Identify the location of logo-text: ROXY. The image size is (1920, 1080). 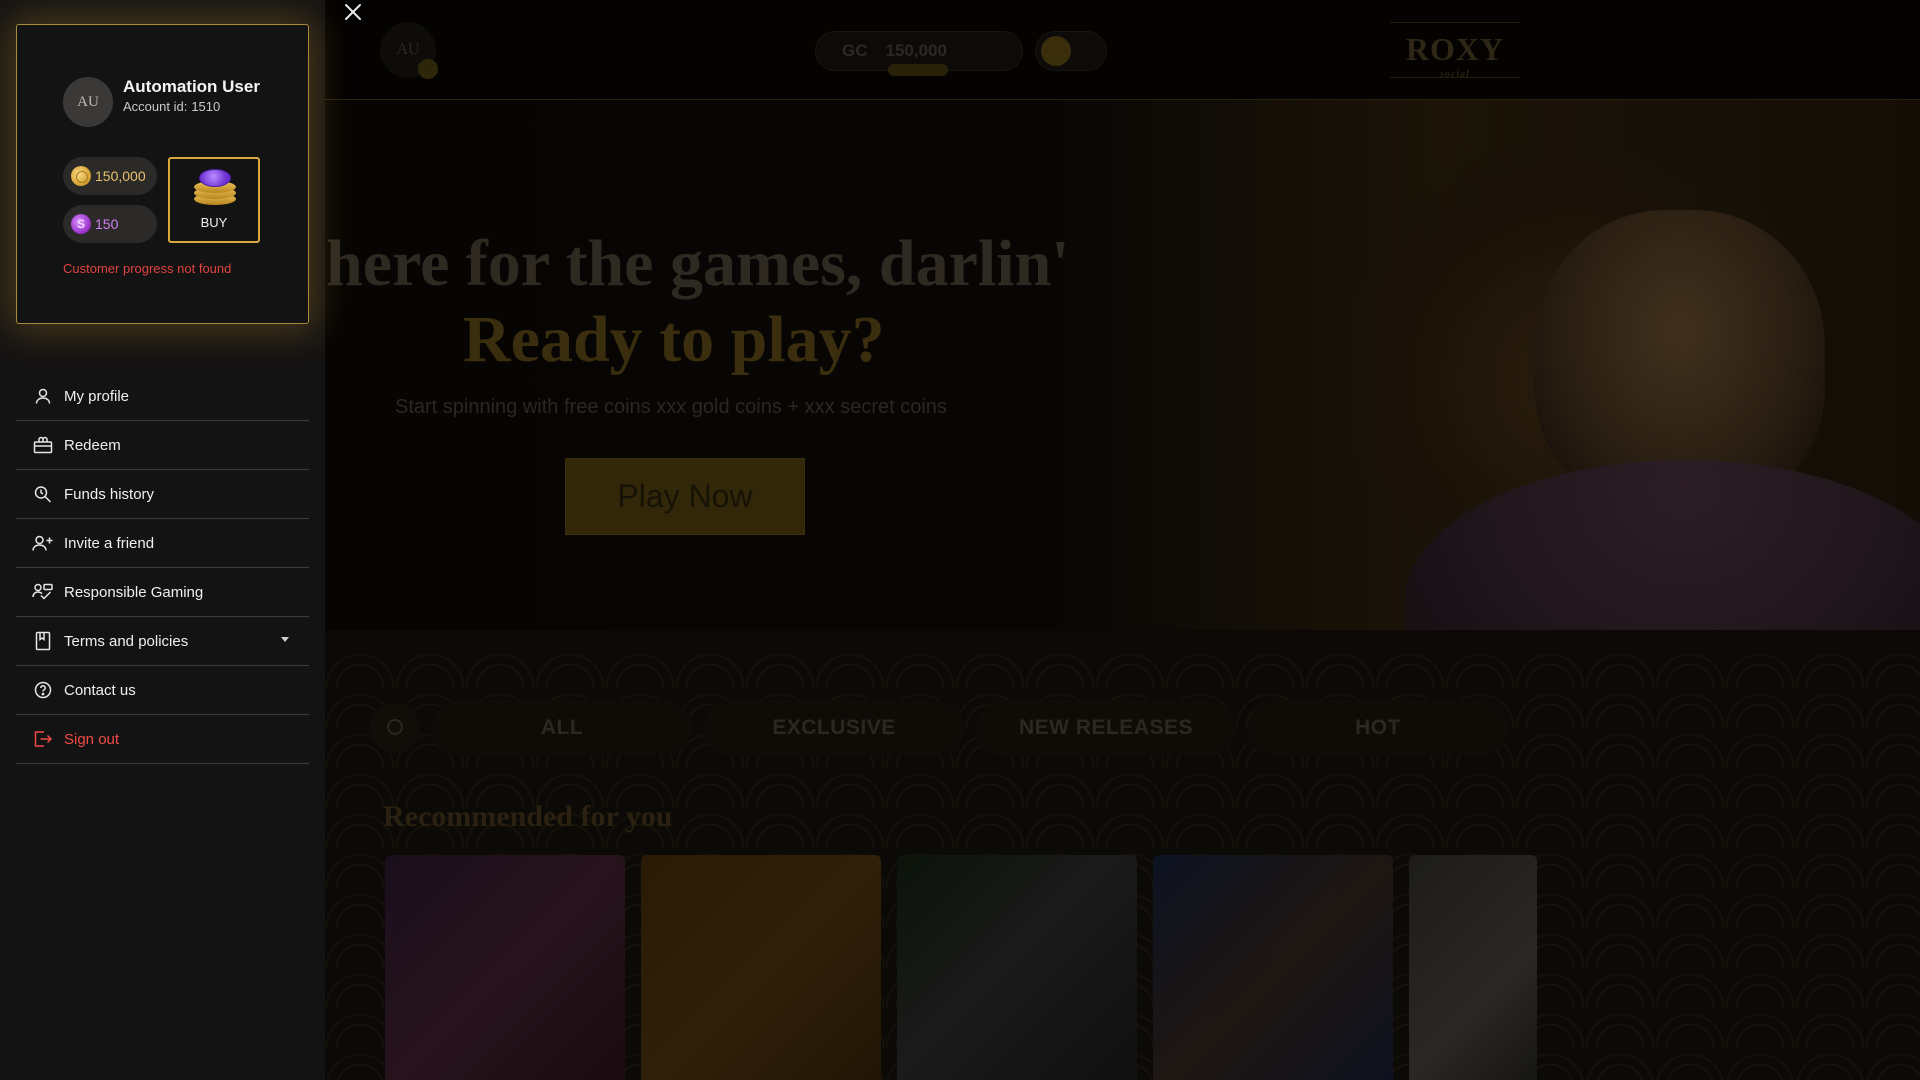
(1455, 49).